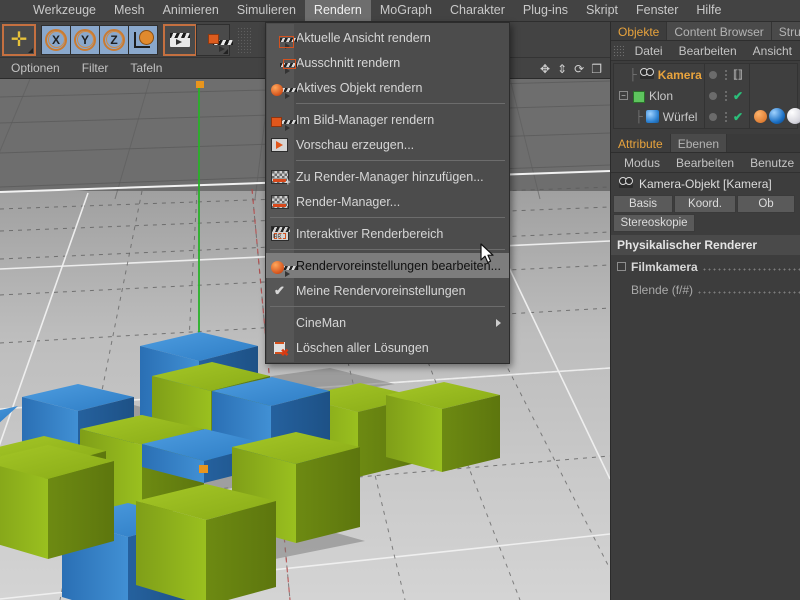  I want to click on world-coordinate-button, so click(143, 39).